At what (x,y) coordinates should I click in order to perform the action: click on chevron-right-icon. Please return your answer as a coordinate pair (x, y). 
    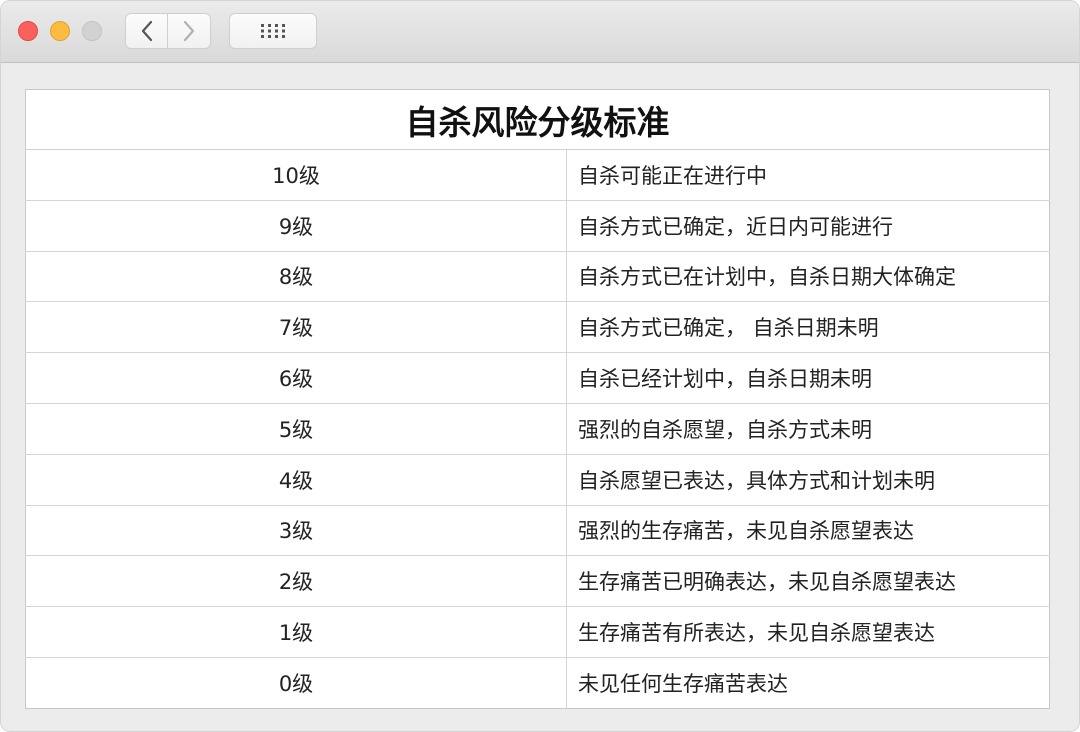
    Looking at the image, I should click on (189, 31).